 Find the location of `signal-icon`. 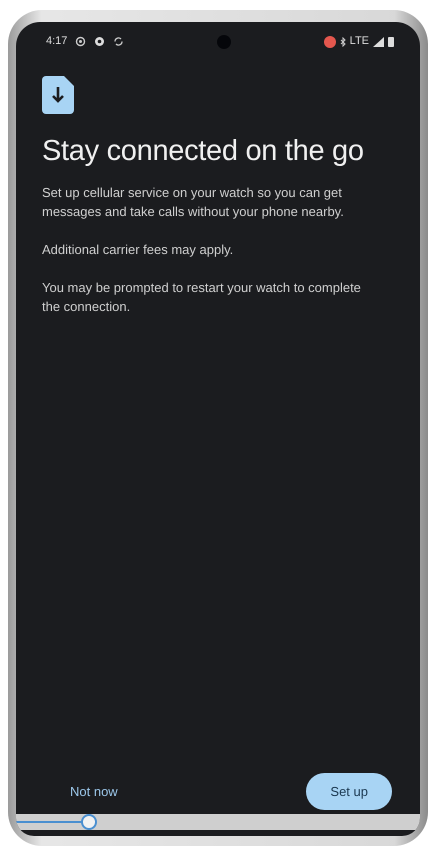

signal-icon is located at coordinates (378, 41).